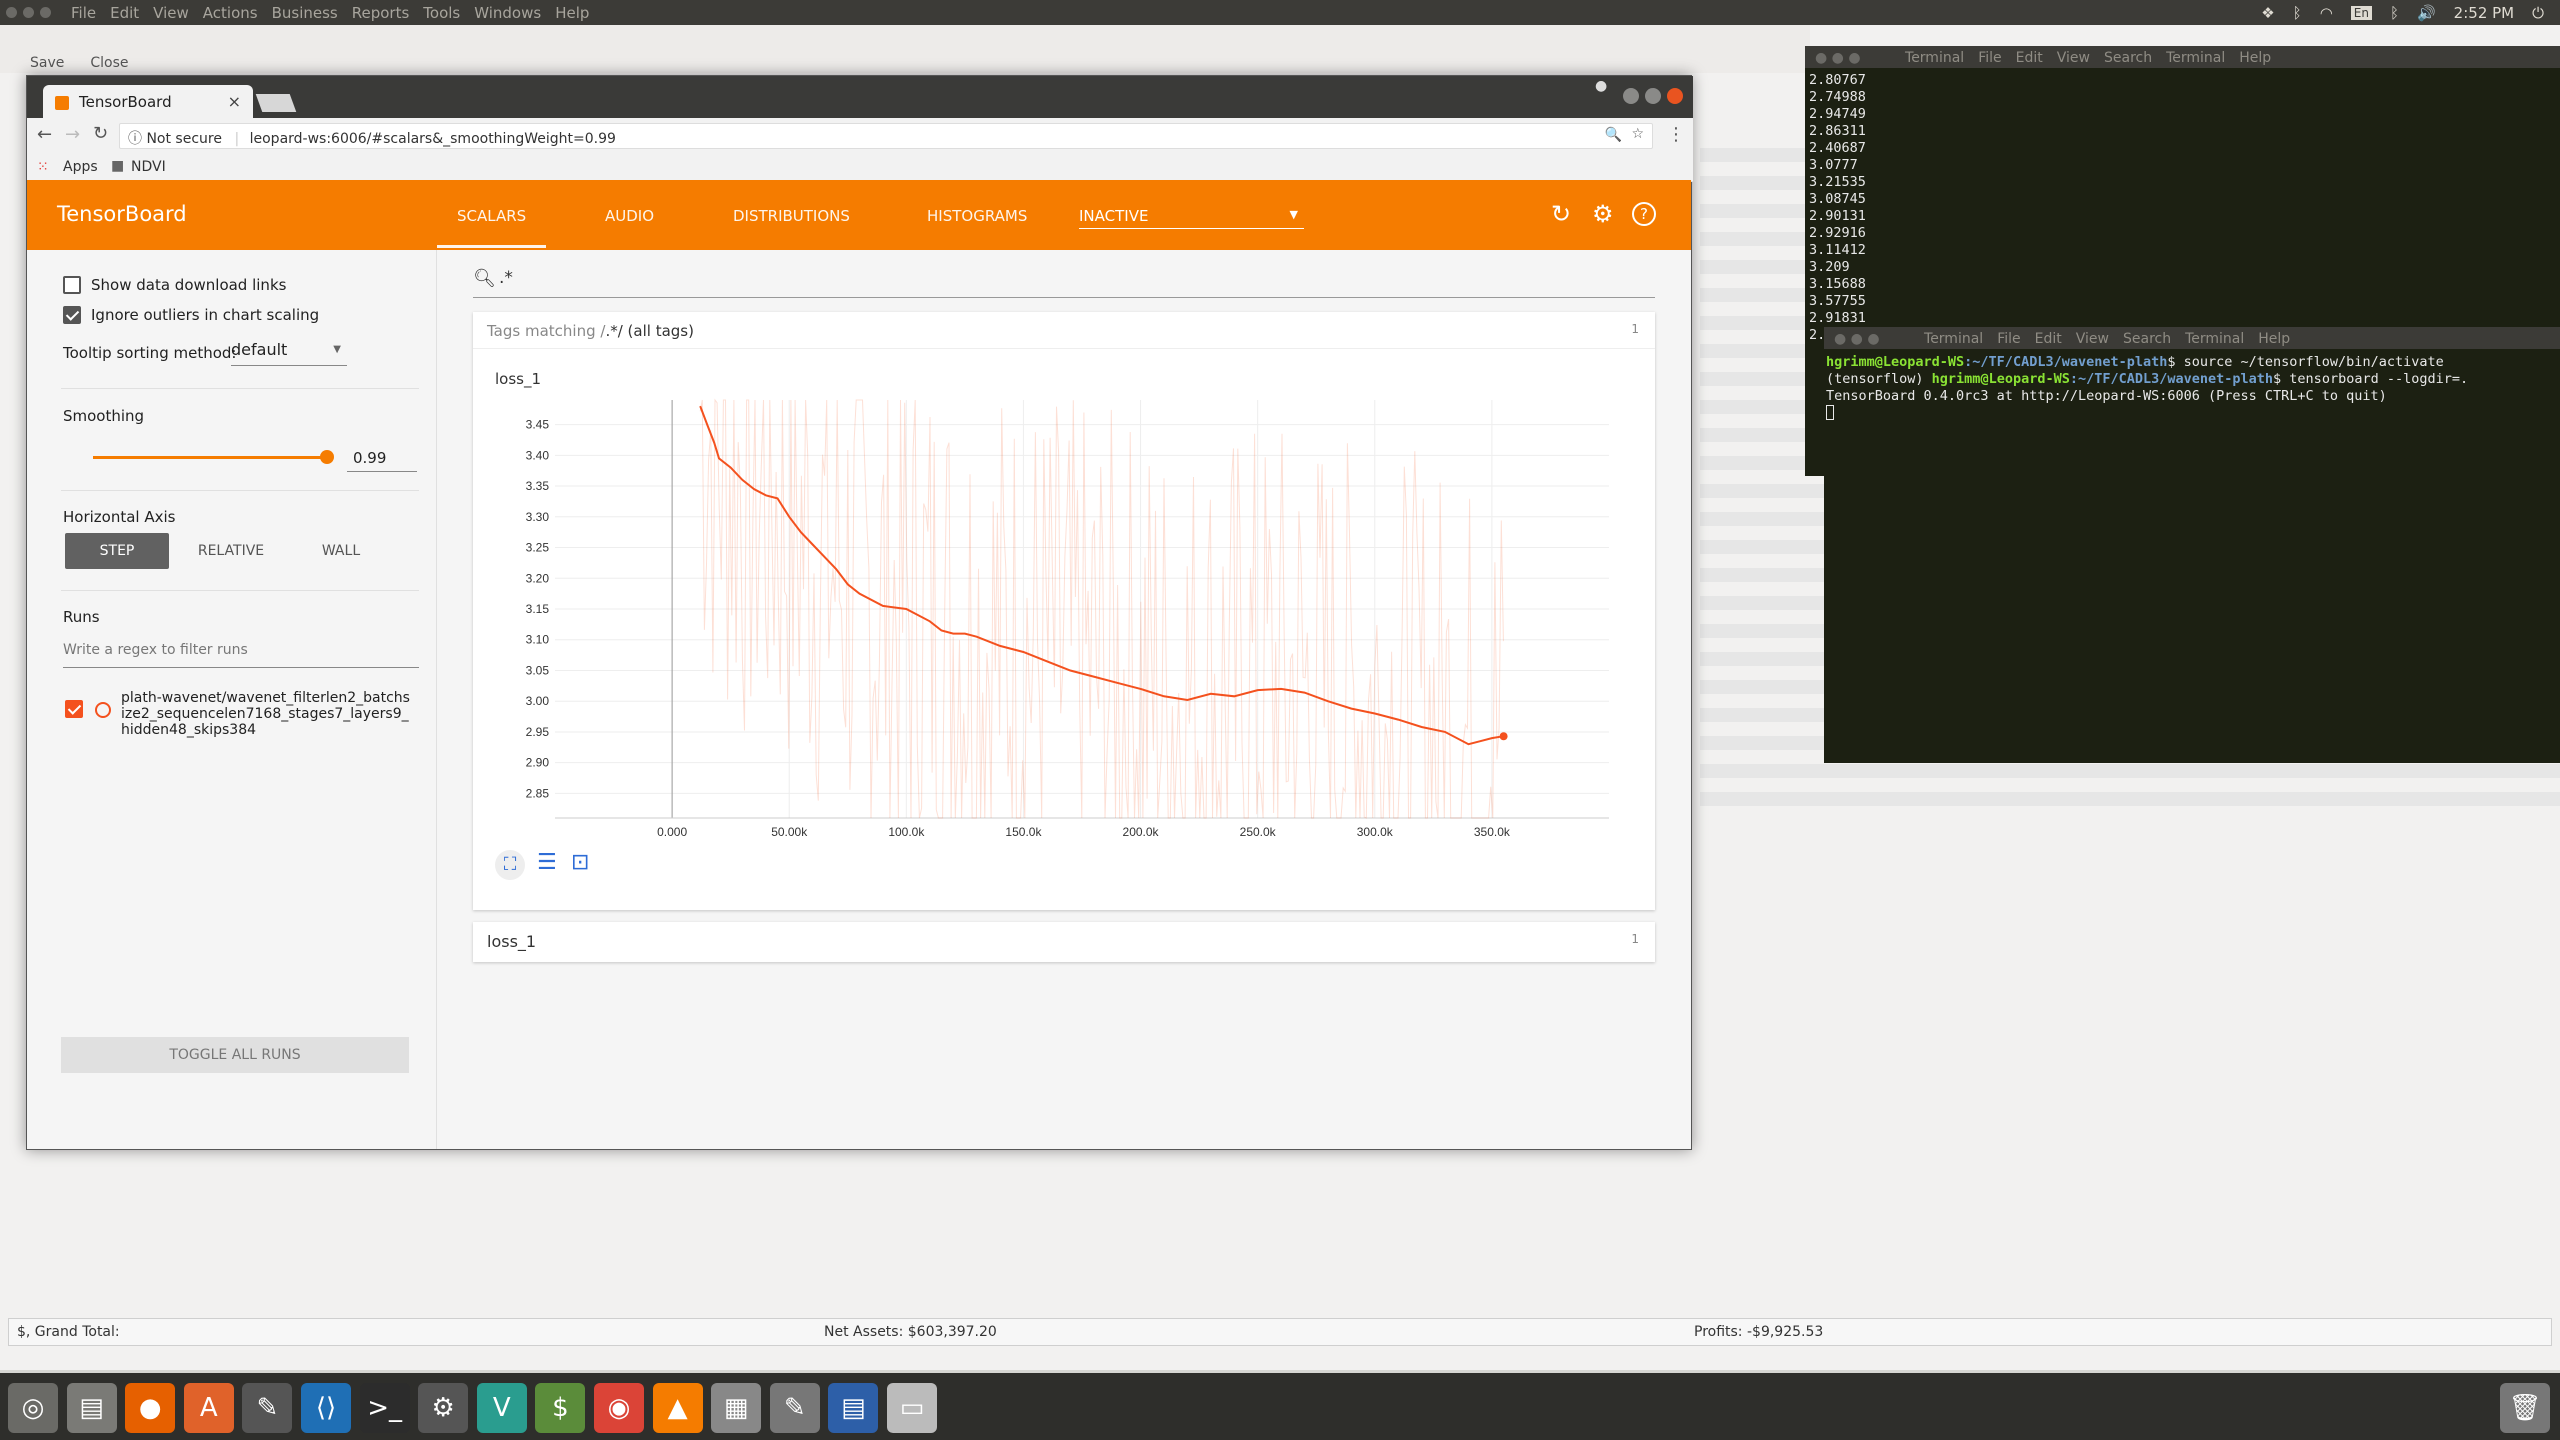 Image resolution: width=2560 pixels, height=1440 pixels. Describe the element at coordinates (44, 134) in the screenshot. I see `back-arrow-icon: ←` at that location.